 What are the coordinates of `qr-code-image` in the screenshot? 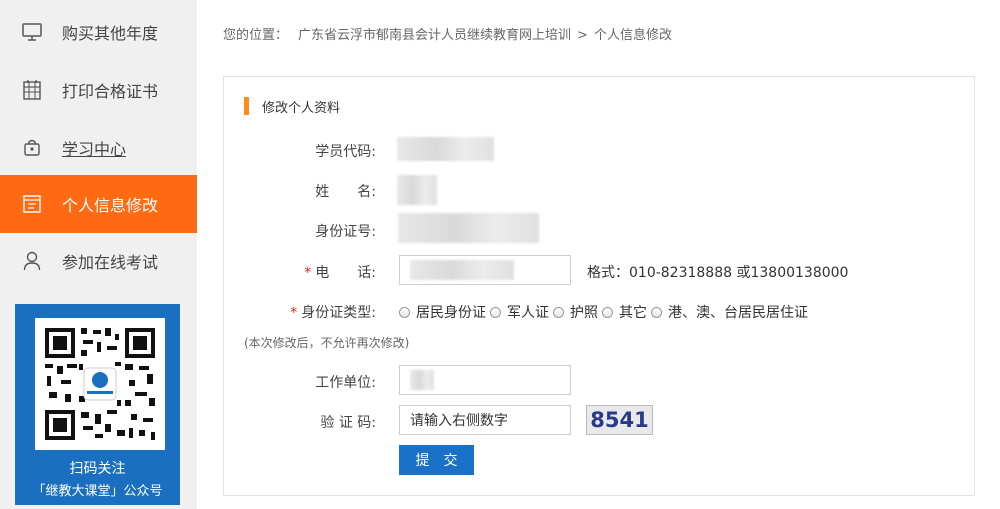 It's located at (100, 384).